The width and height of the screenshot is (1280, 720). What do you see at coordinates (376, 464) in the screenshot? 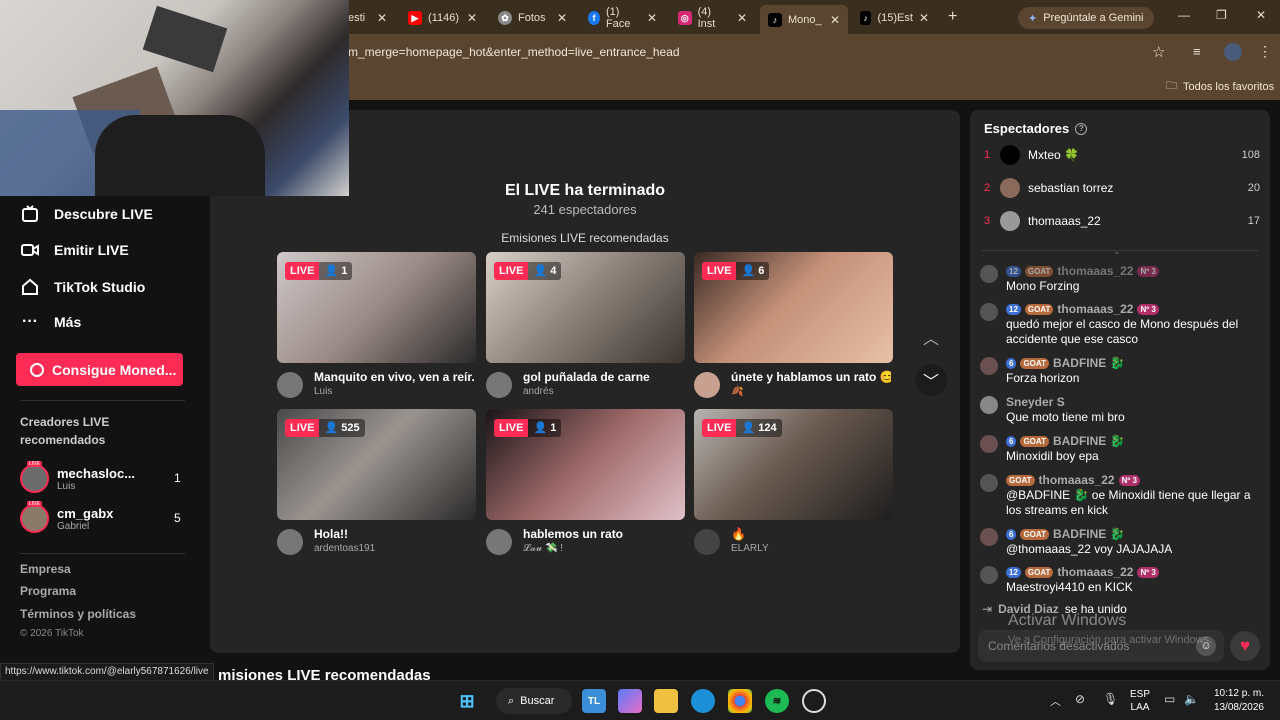
I see `live-card: LIVE 👤 525` at bounding box center [376, 464].